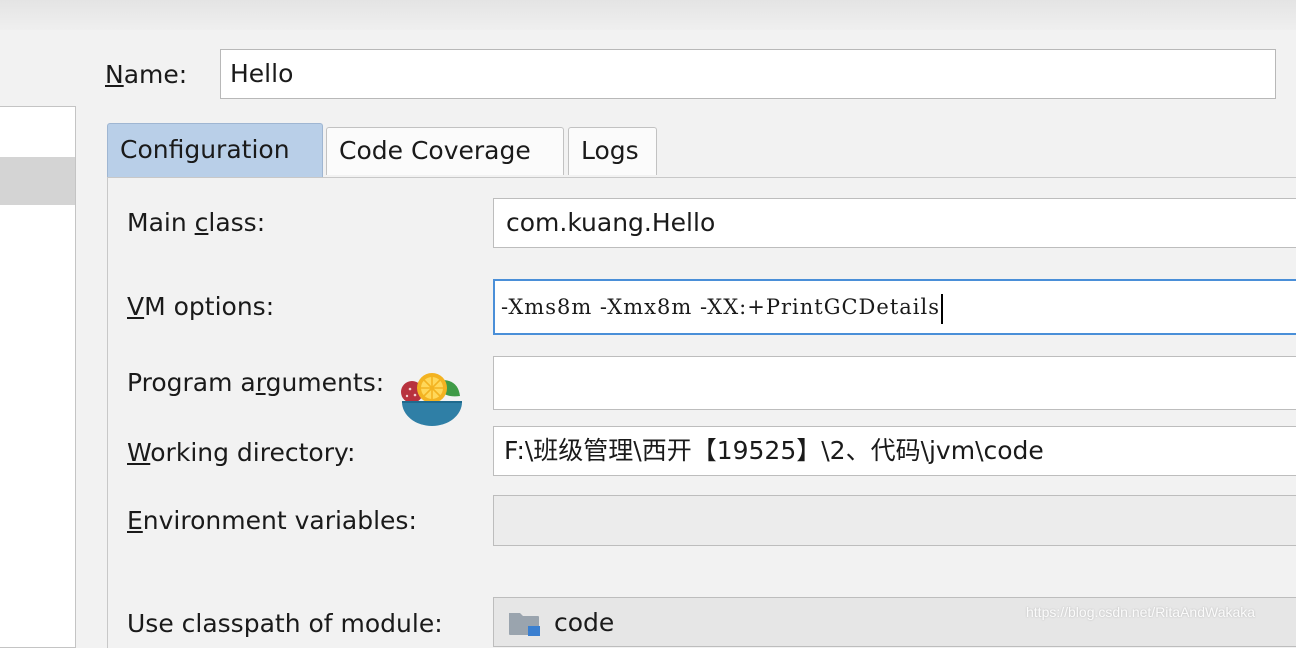 Image resolution: width=1296 pixels, height=648 pixels. I want to click on working-directory-input: F:\班级管理\西开【19525】\2、代码\jvm\code, so click(894, 451).